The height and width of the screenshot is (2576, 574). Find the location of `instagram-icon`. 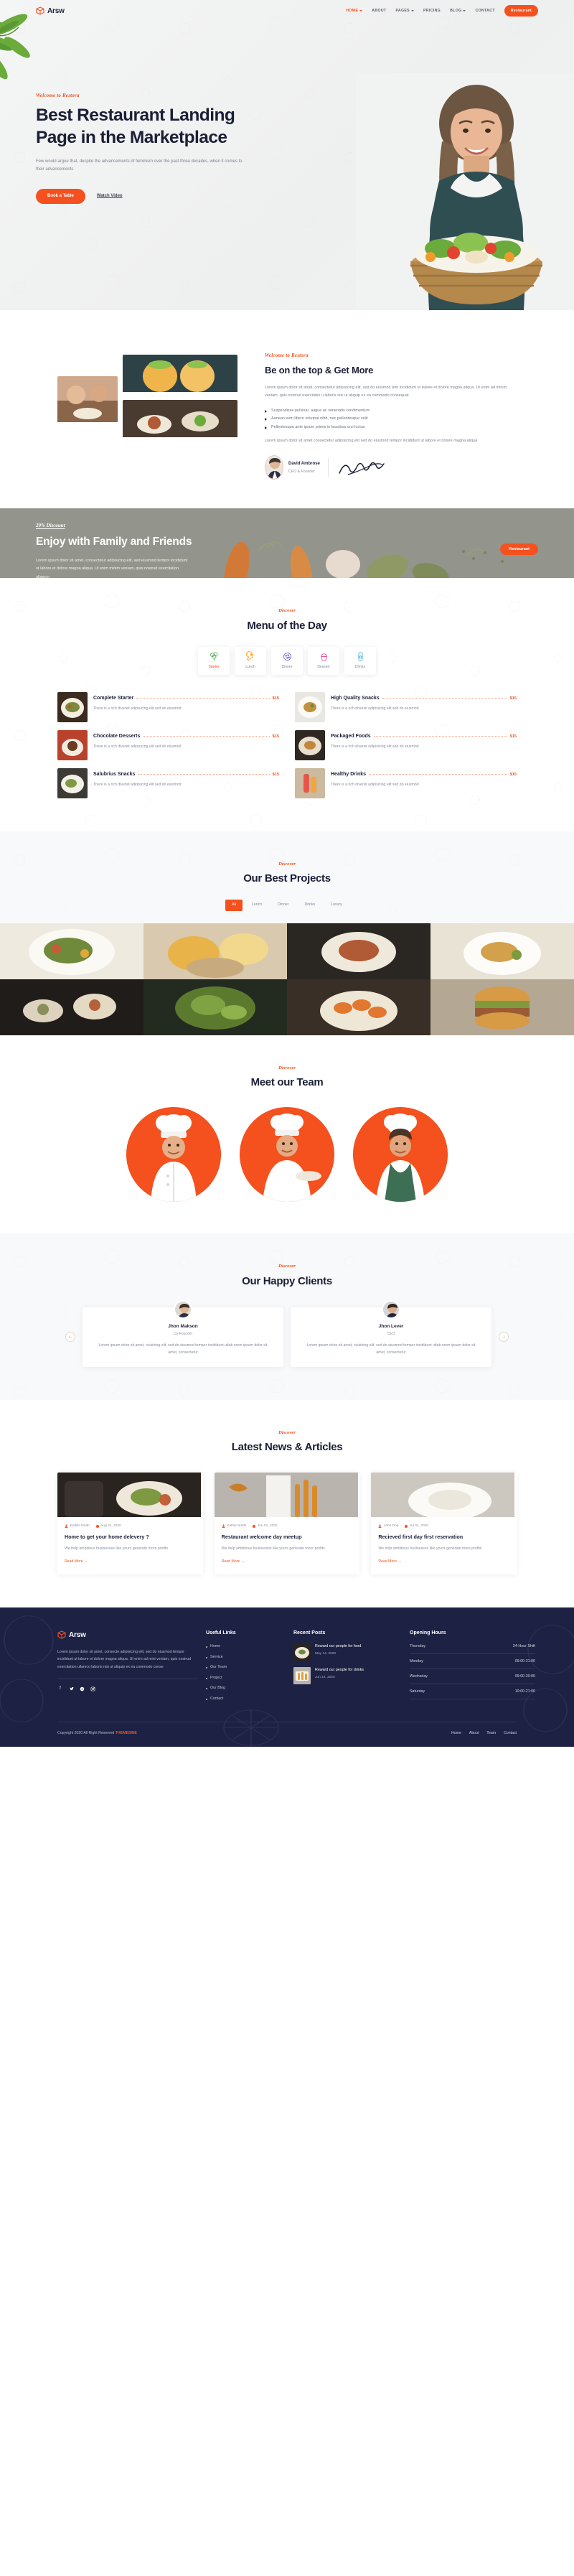

instagram-icon is located at coordinates (93, 1688).